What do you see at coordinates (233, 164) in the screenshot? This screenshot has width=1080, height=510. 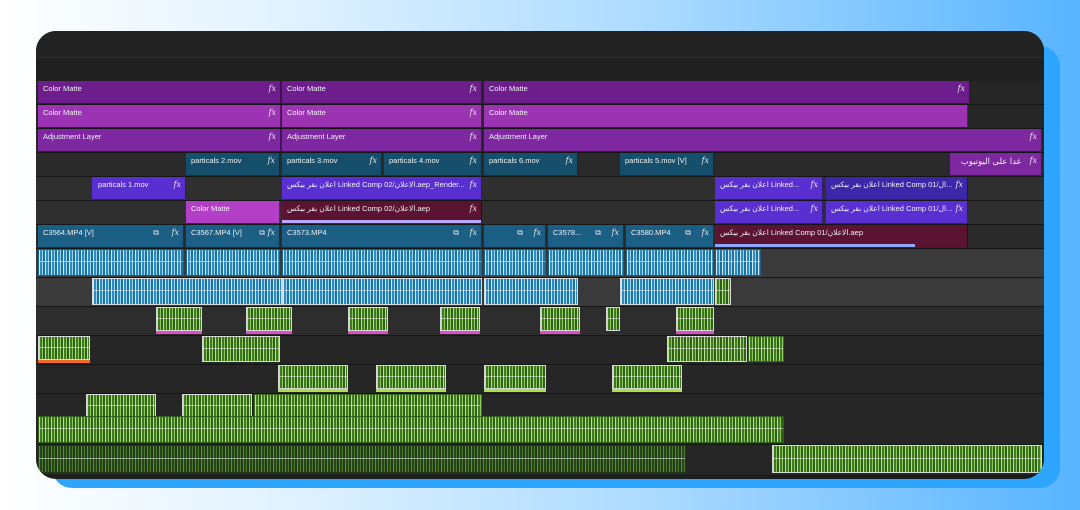 I see `clip-particals: particals 2.mov fx` at bounding box center [233, 164].